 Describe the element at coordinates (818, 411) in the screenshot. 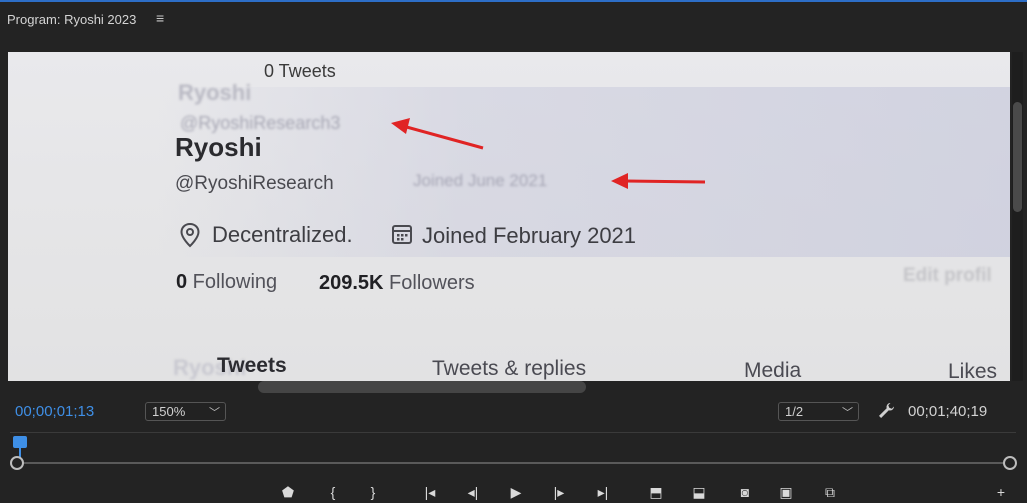

I see `playback-resolution-dropdown: 1/2 ﹀` at that location.